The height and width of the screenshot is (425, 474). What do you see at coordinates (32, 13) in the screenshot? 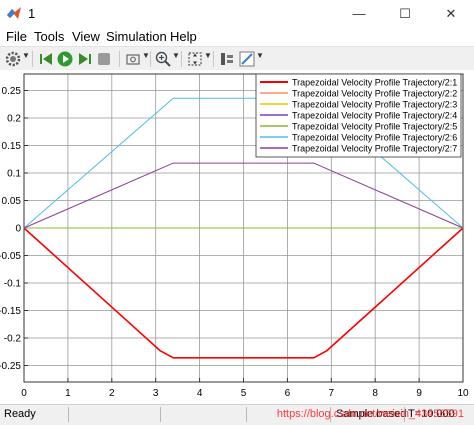
I see `window-title: 1` at bounding box center [32, 13].